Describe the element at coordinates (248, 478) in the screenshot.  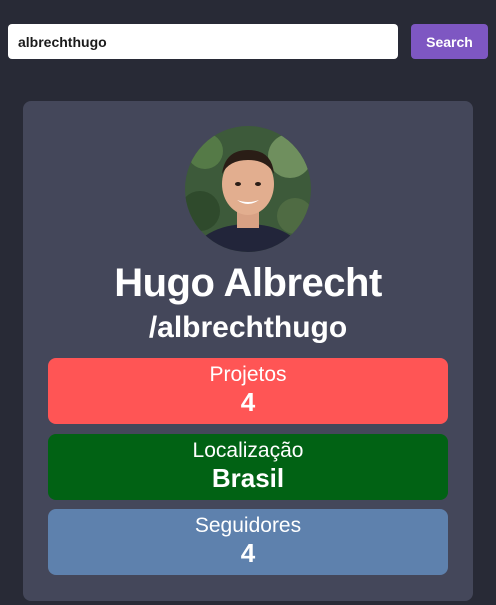
I see `stat-location-value: Brasil` at that location.